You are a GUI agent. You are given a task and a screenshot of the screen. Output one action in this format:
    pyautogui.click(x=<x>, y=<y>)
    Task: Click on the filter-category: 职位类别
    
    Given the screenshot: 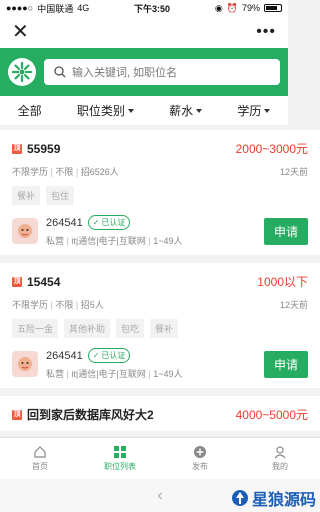 What is the action you would take?
    pyautogui.click(x=105, y=110)
    